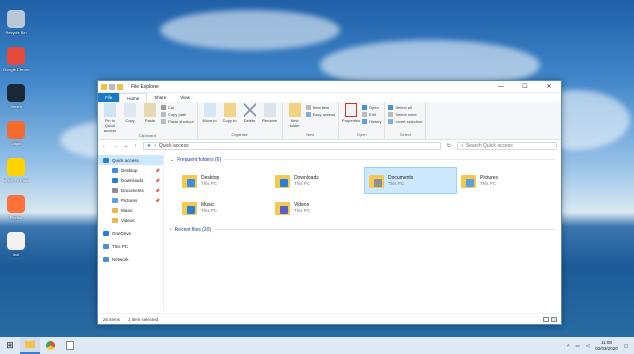 The height and width of the screenshot is (354, 634). What do you see at coordinates (362, 159) in the screenshot?
I see `frequent-folders-header: ⌄ Frequent folders (6)` at bounding box center [362, 159].